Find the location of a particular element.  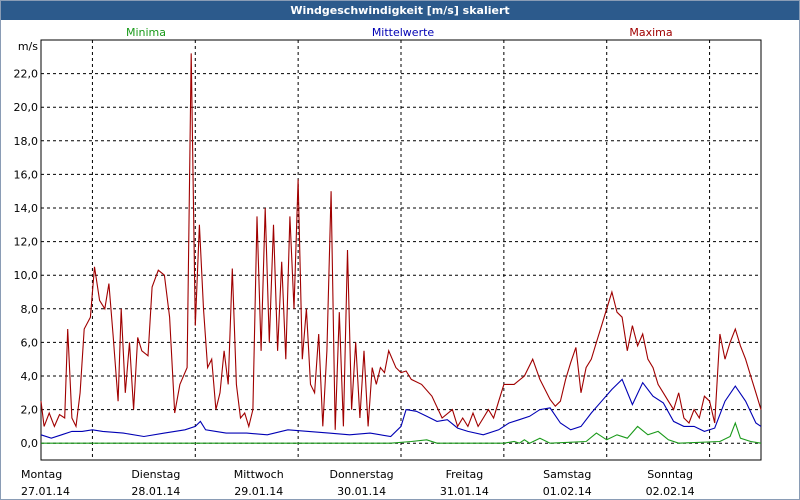

y-tick-label: 12,0 is located at coordinates (26, 242).